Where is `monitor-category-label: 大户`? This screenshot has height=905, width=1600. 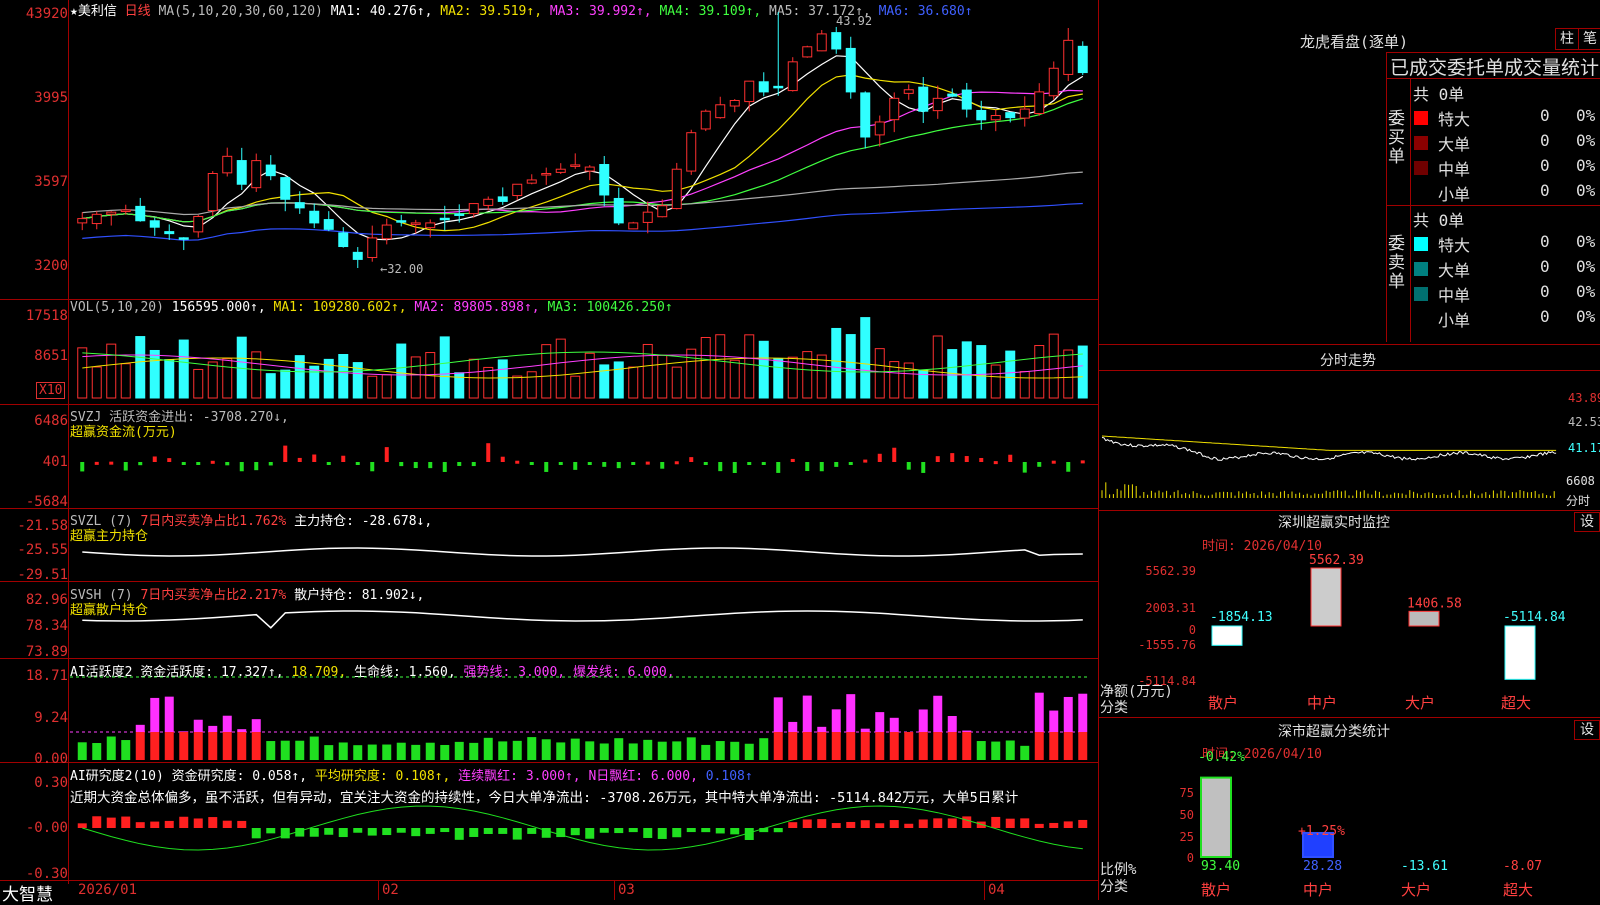
monitor-category-label: 大户 is located at coordinates (1420, 703).